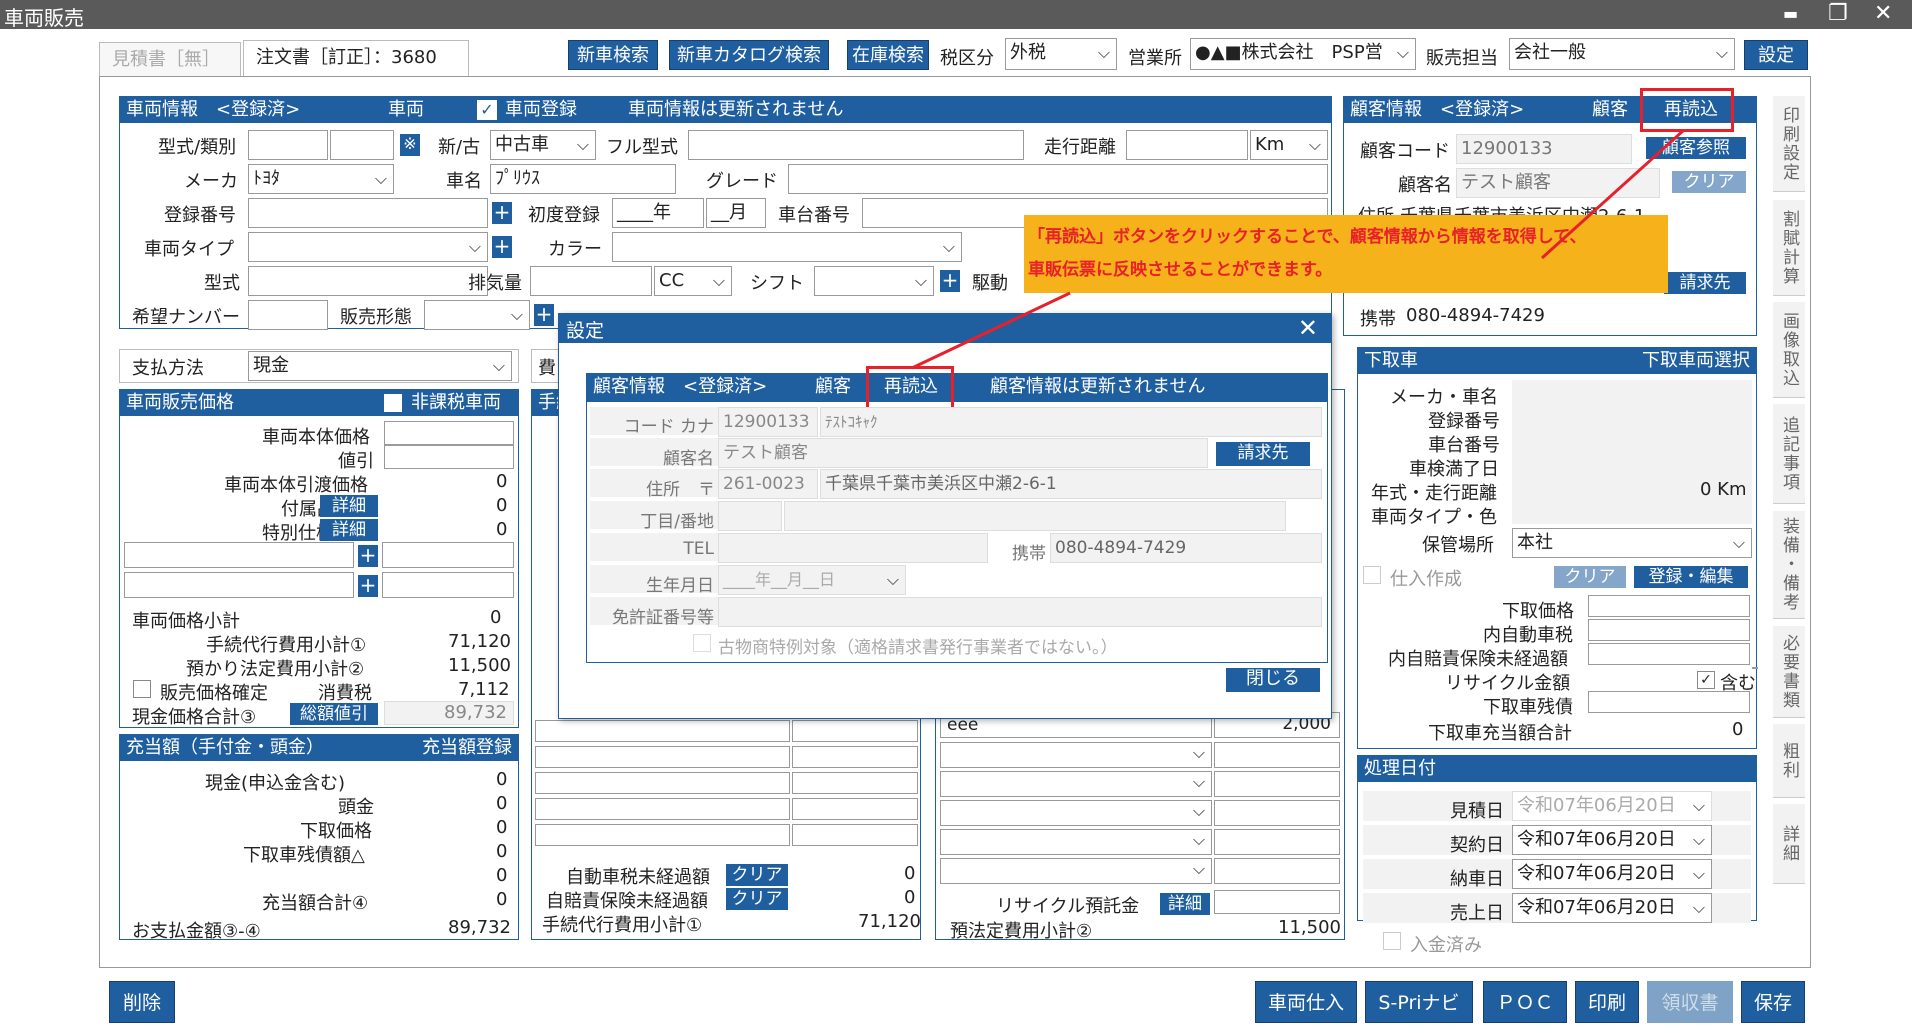  I want to click on sales-form-plus-icon: +, so click(544, 315).